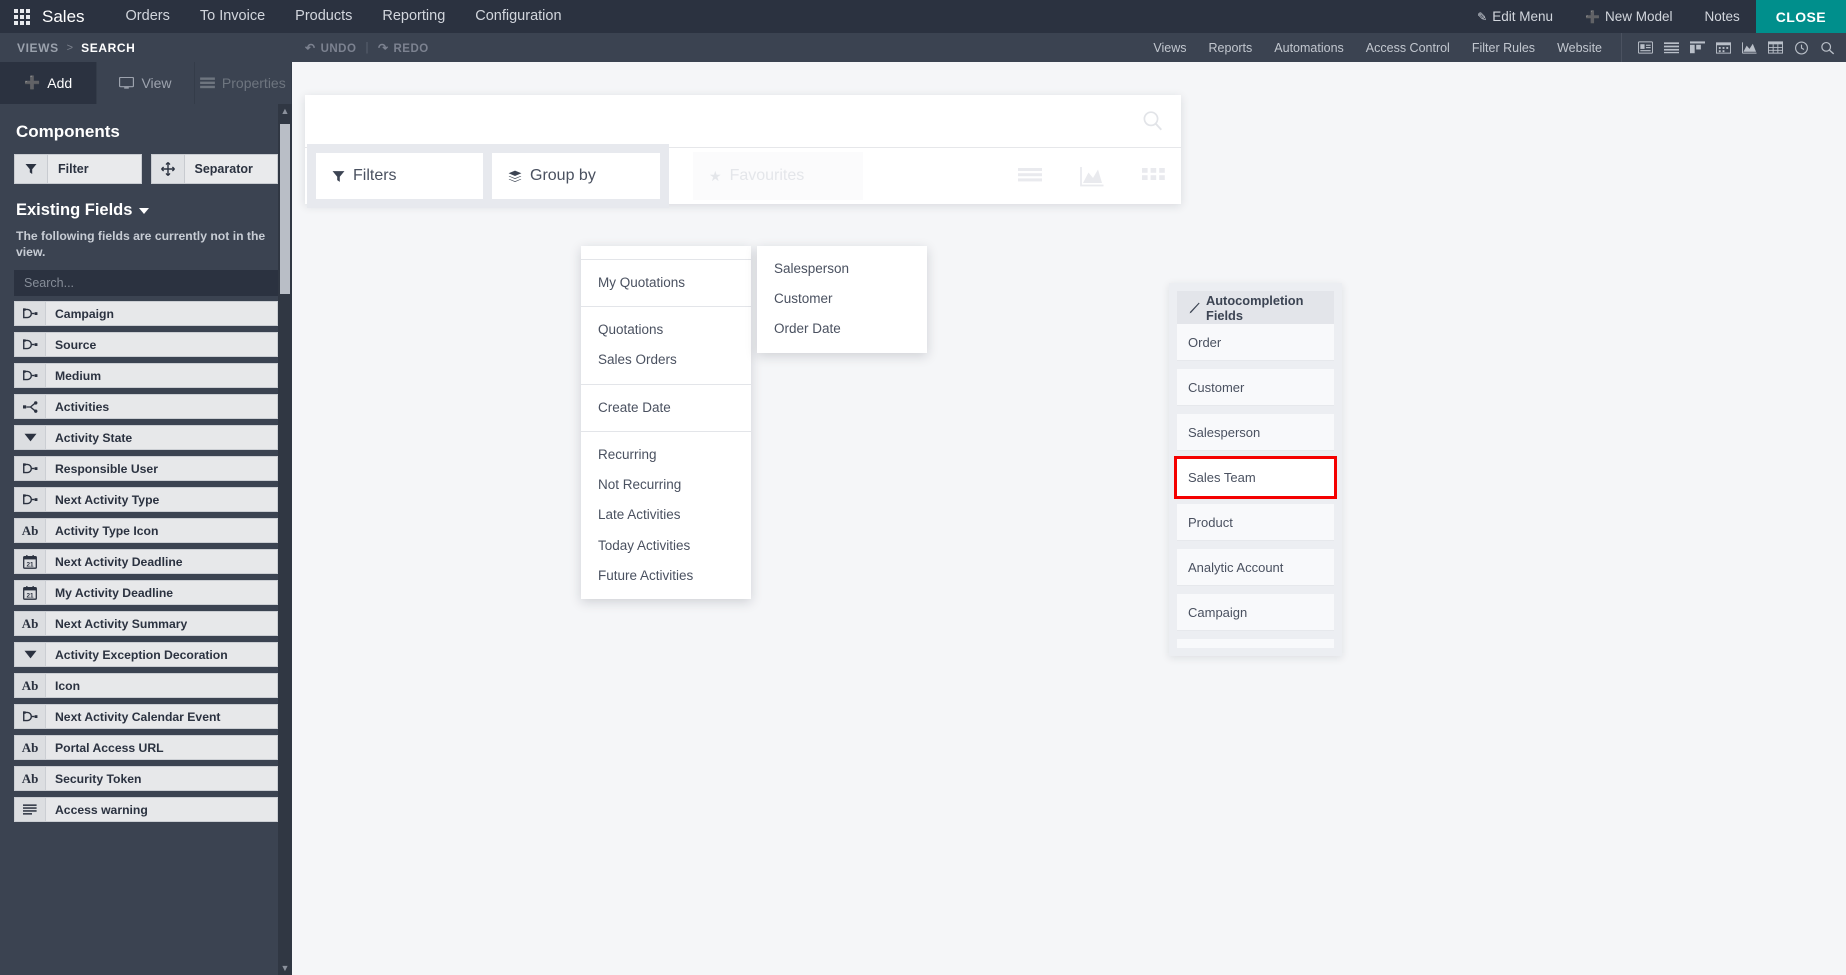 Image resolution: width=1846 pixels, height=975 pixels. What do you see at coordinates (146, 686) in the screenshot?
I see `existing-field-item: Ab Icon` at bounding box center [146, 686].